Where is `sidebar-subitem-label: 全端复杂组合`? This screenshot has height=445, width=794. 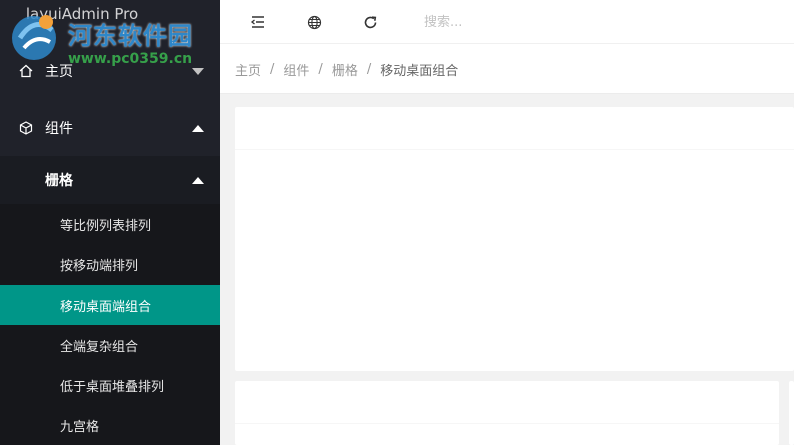
sidebar-subitem-label: 全端复杂组合 is located at coordinates (99, 347).